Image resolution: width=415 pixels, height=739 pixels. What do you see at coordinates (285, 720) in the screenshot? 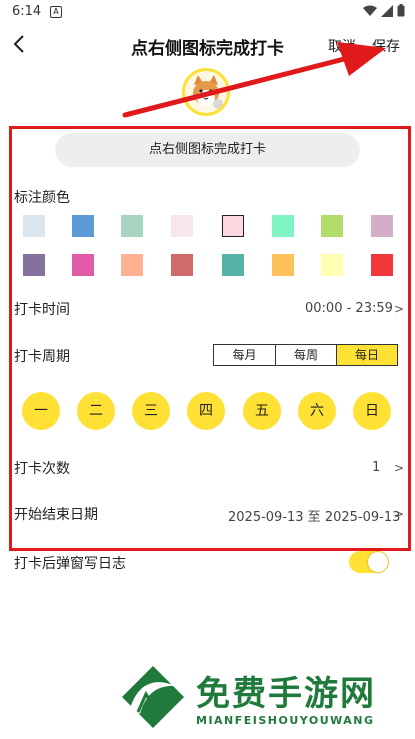
I see `watermark-subtitle: MIANFEISHOUYOUWANG` at bounding box center [285, 720].